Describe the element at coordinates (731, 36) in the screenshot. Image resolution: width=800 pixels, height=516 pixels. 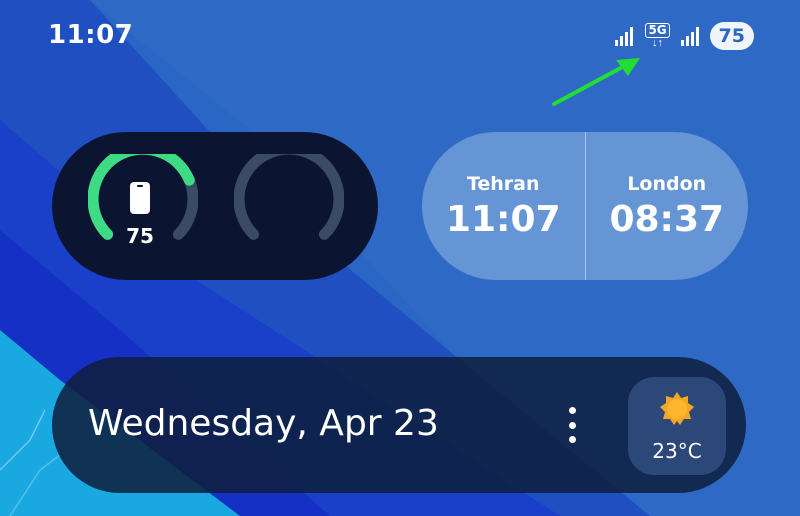
I see `battery-indicator: 75` at that location.